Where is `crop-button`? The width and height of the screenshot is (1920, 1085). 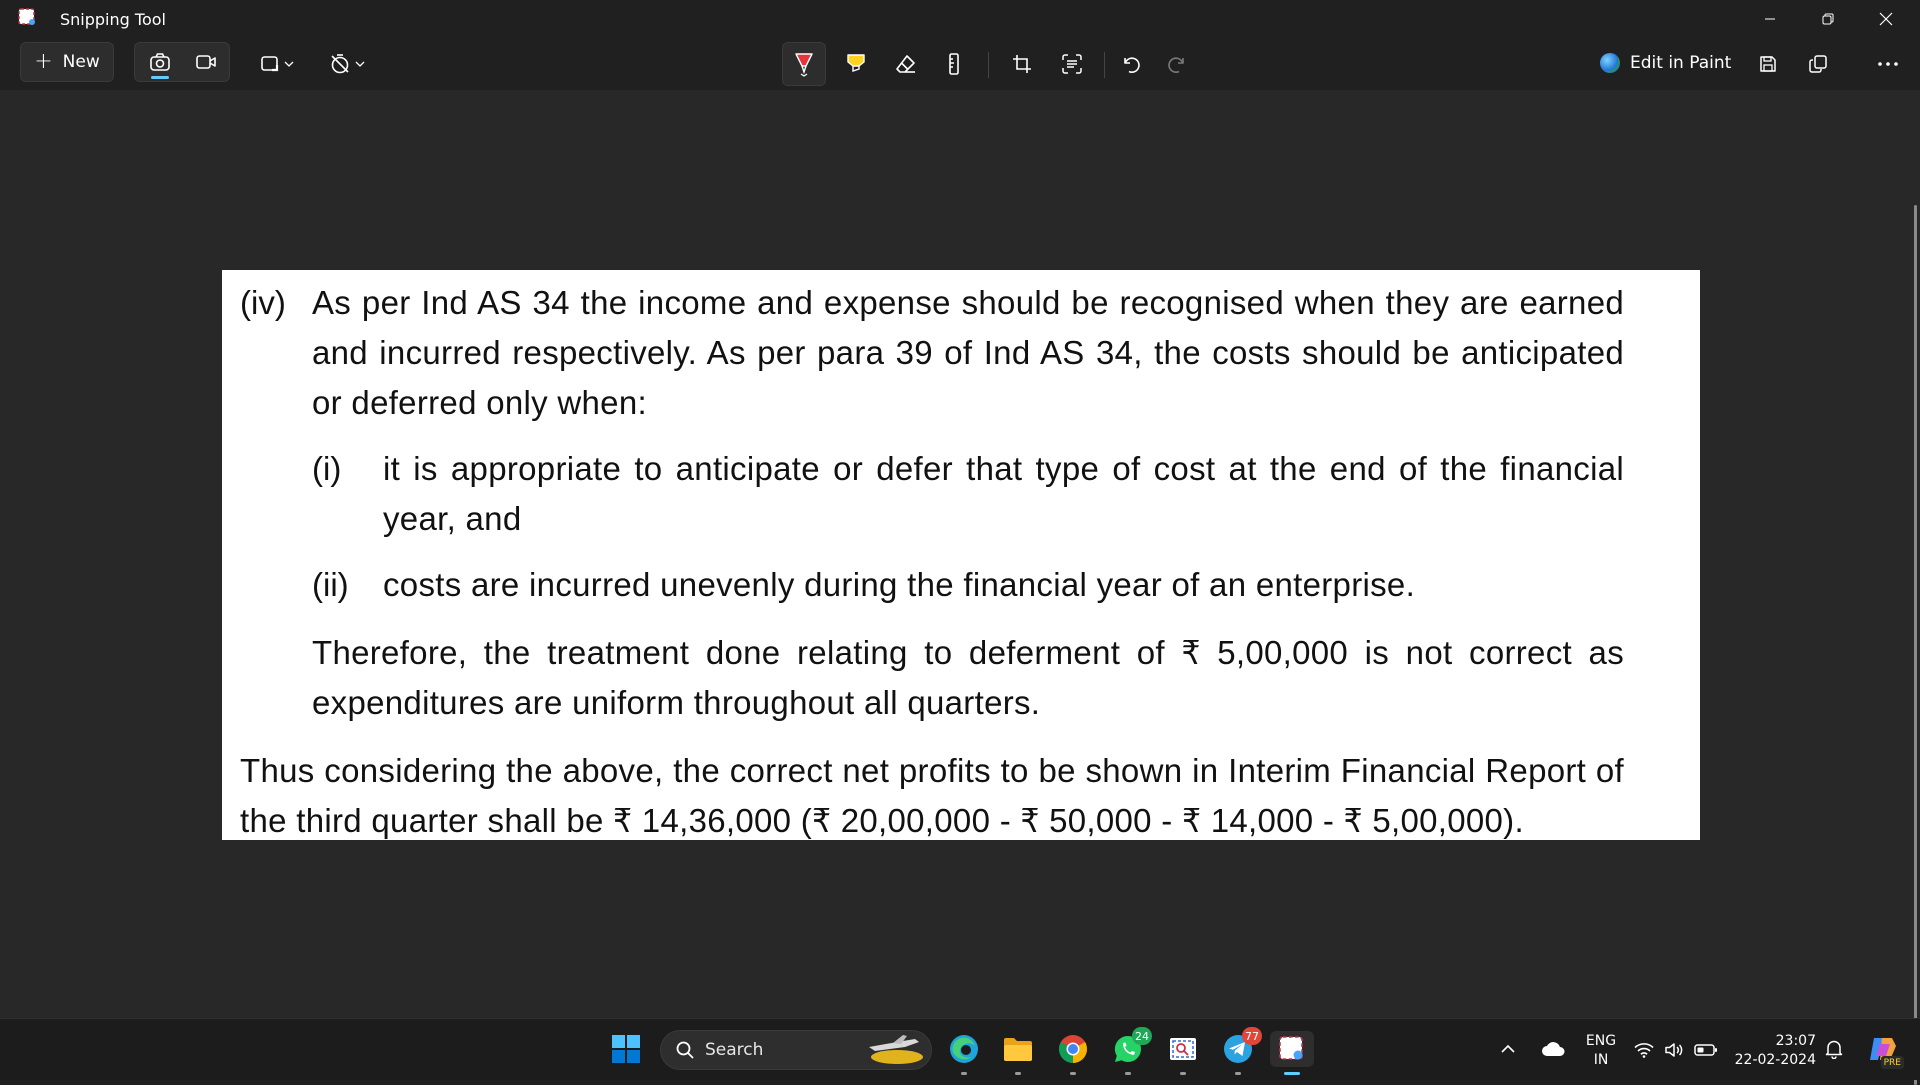
crop-button is located at coordinates (1022, 64).